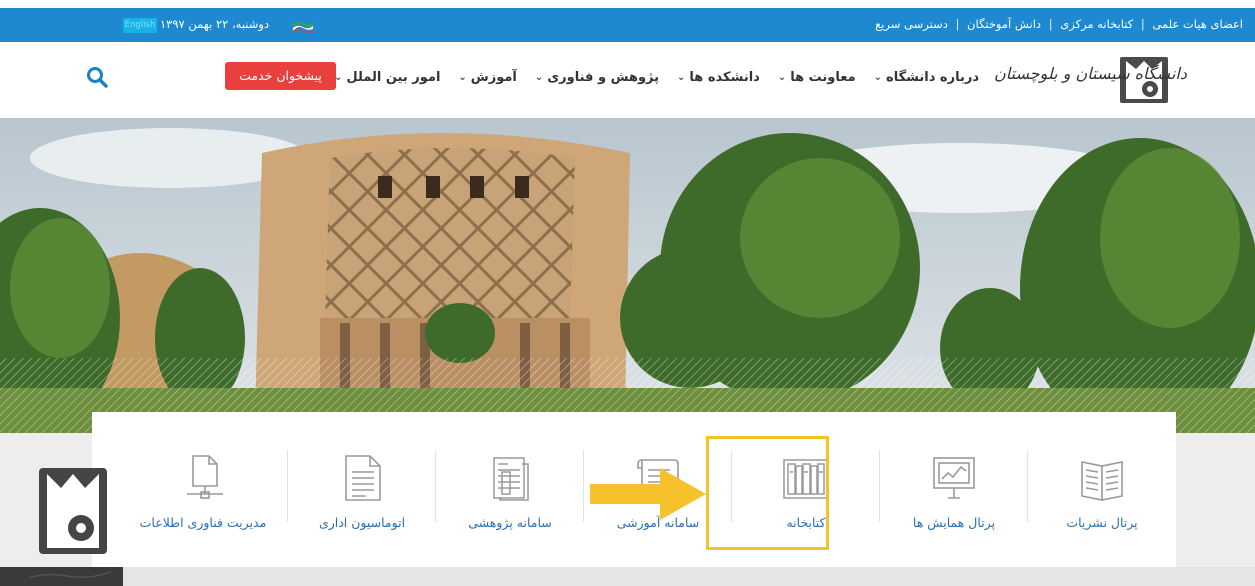 The height and width of the screenshot is (586, 1255). Describe the element at coordinates (362, 522) in the screenshot. I see `card-label: اتوماسیون اداری` at that location.